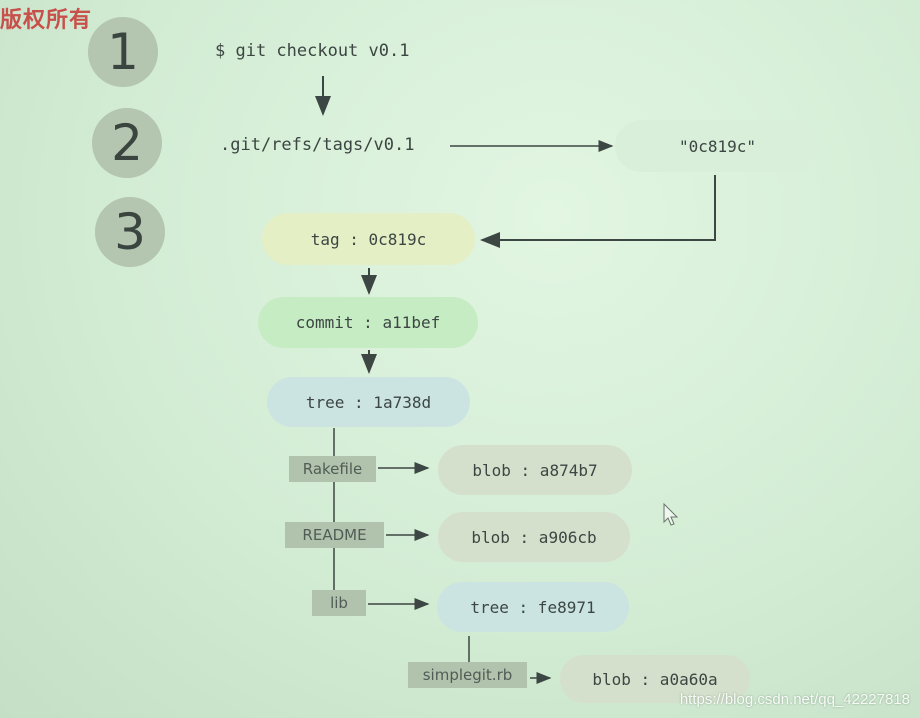 This screenshot has height=718, width=920. Describe the element at coordinates (467, 675) in the screenshot. I see `entry-simplegit: simplegit.rb` at that location.